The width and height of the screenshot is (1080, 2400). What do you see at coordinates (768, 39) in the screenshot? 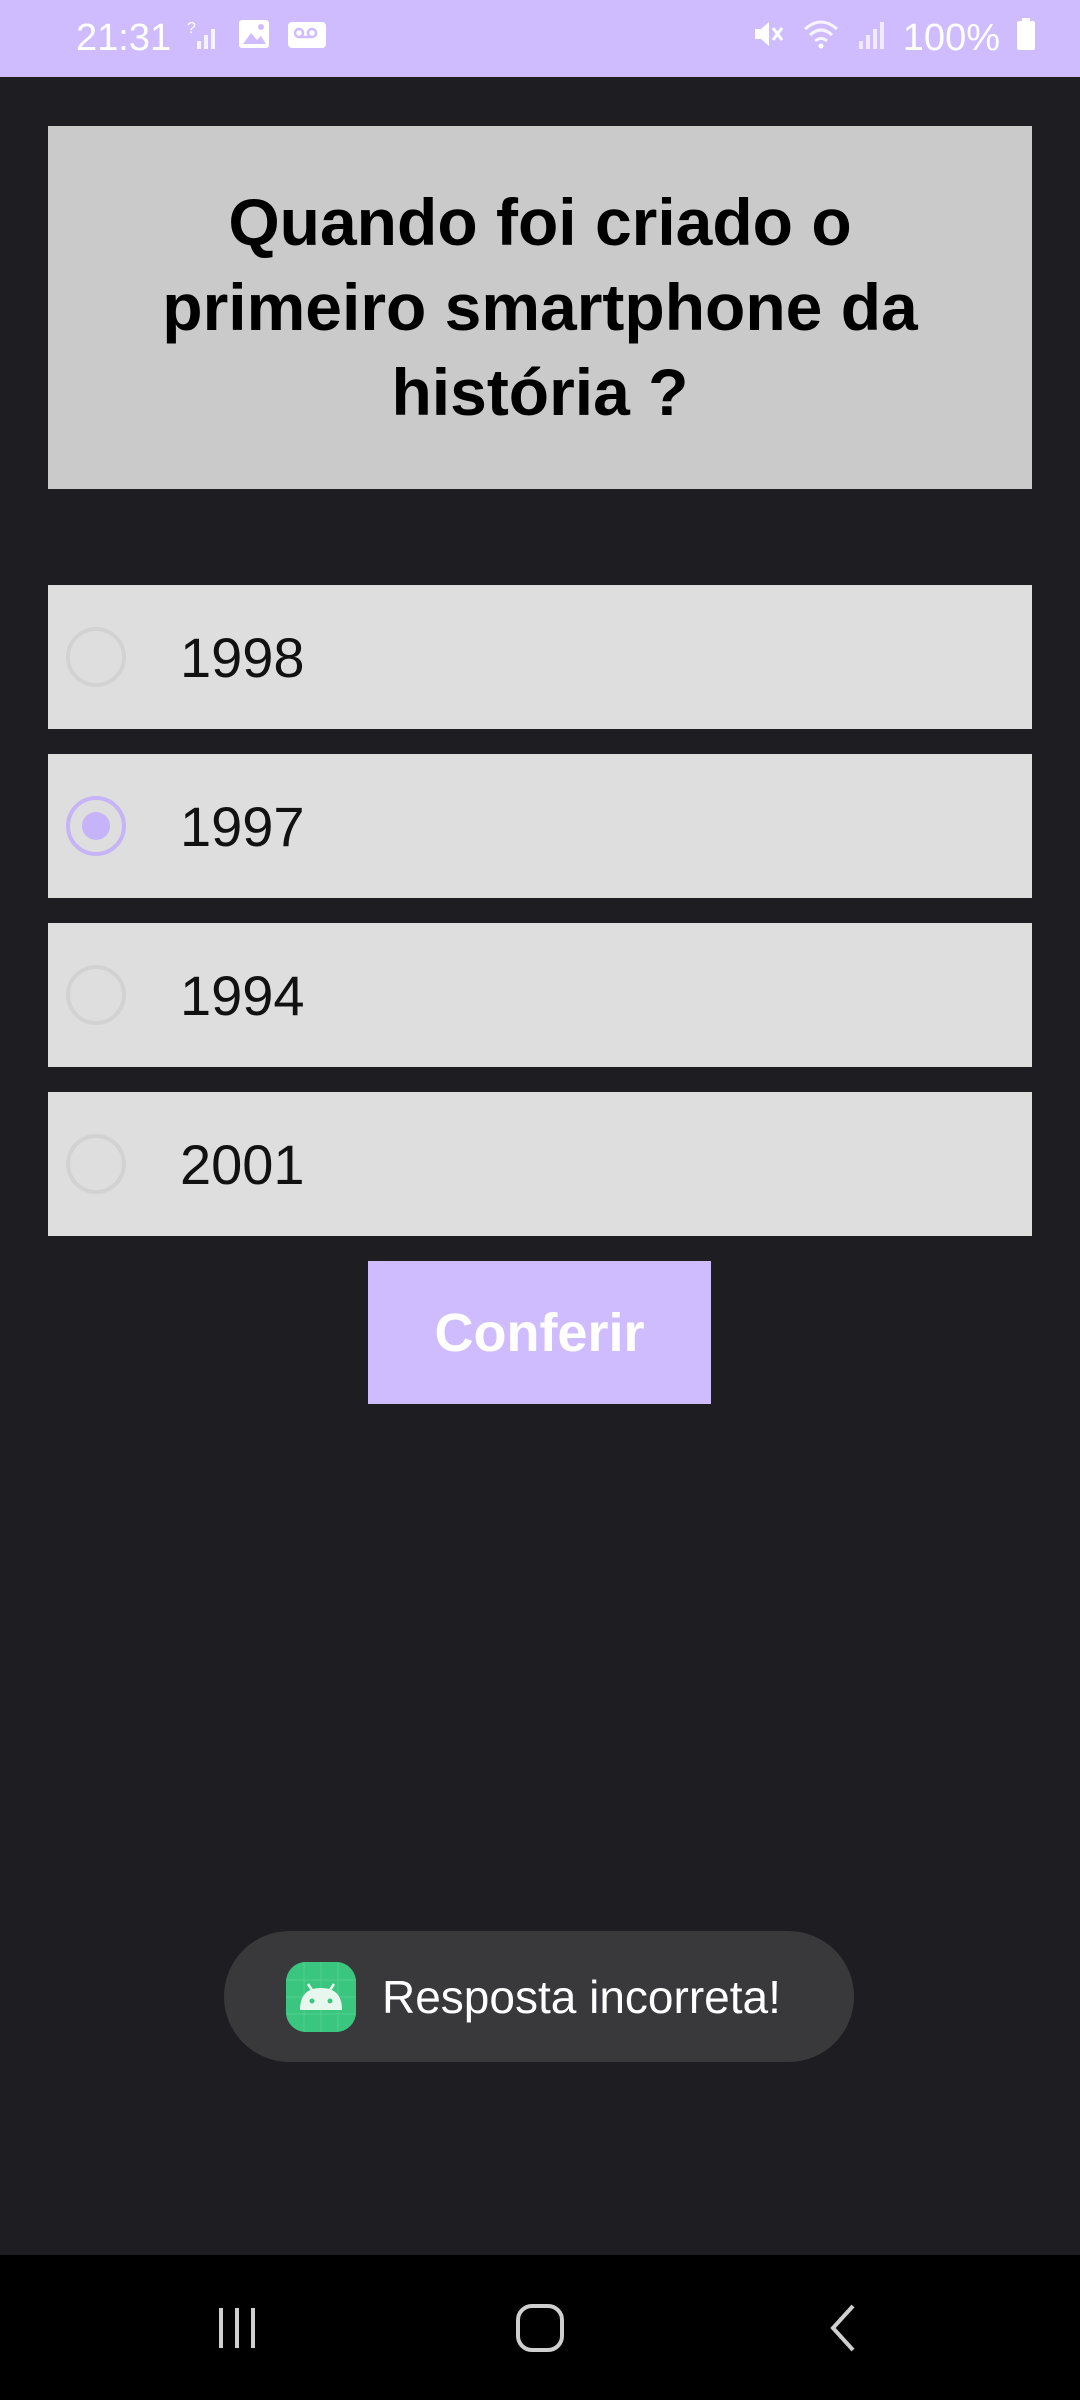
I see `mute-icon` at bounding box center [768, 39].